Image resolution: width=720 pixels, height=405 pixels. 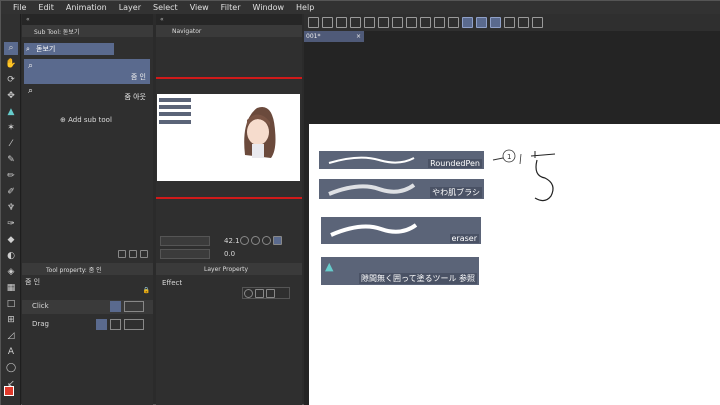 I want to click on subtool-item-zoom-out: ⌕ 줌 아웃, so click(x=87, y=94).